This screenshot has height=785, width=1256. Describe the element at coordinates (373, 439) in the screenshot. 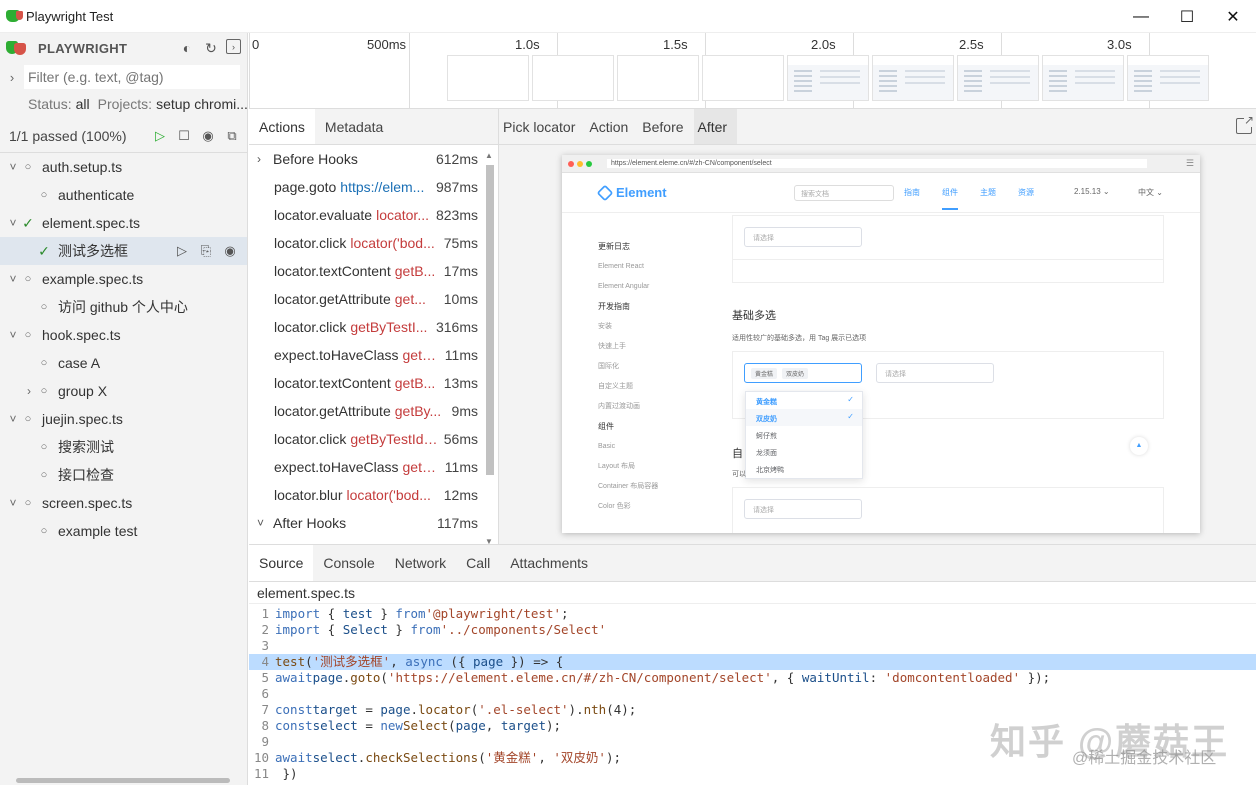

I see `action-item: locator.click getByTestId(... 56ms` at that location.